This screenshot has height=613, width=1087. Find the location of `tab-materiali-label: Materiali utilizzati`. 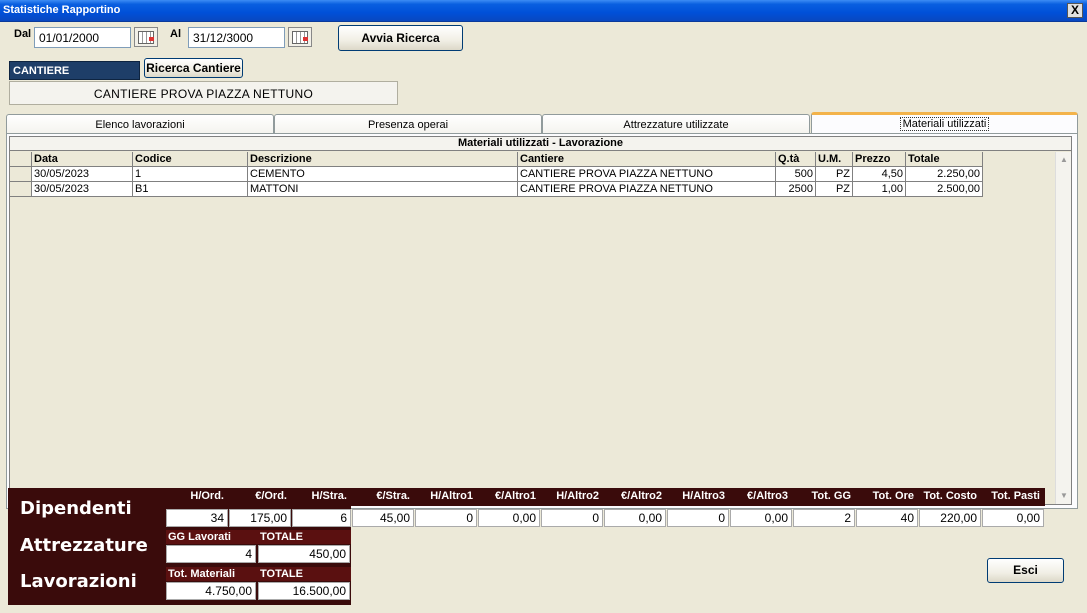

tab-materiali-label: Materiali utilizzati is located at coordinates (944, 124).